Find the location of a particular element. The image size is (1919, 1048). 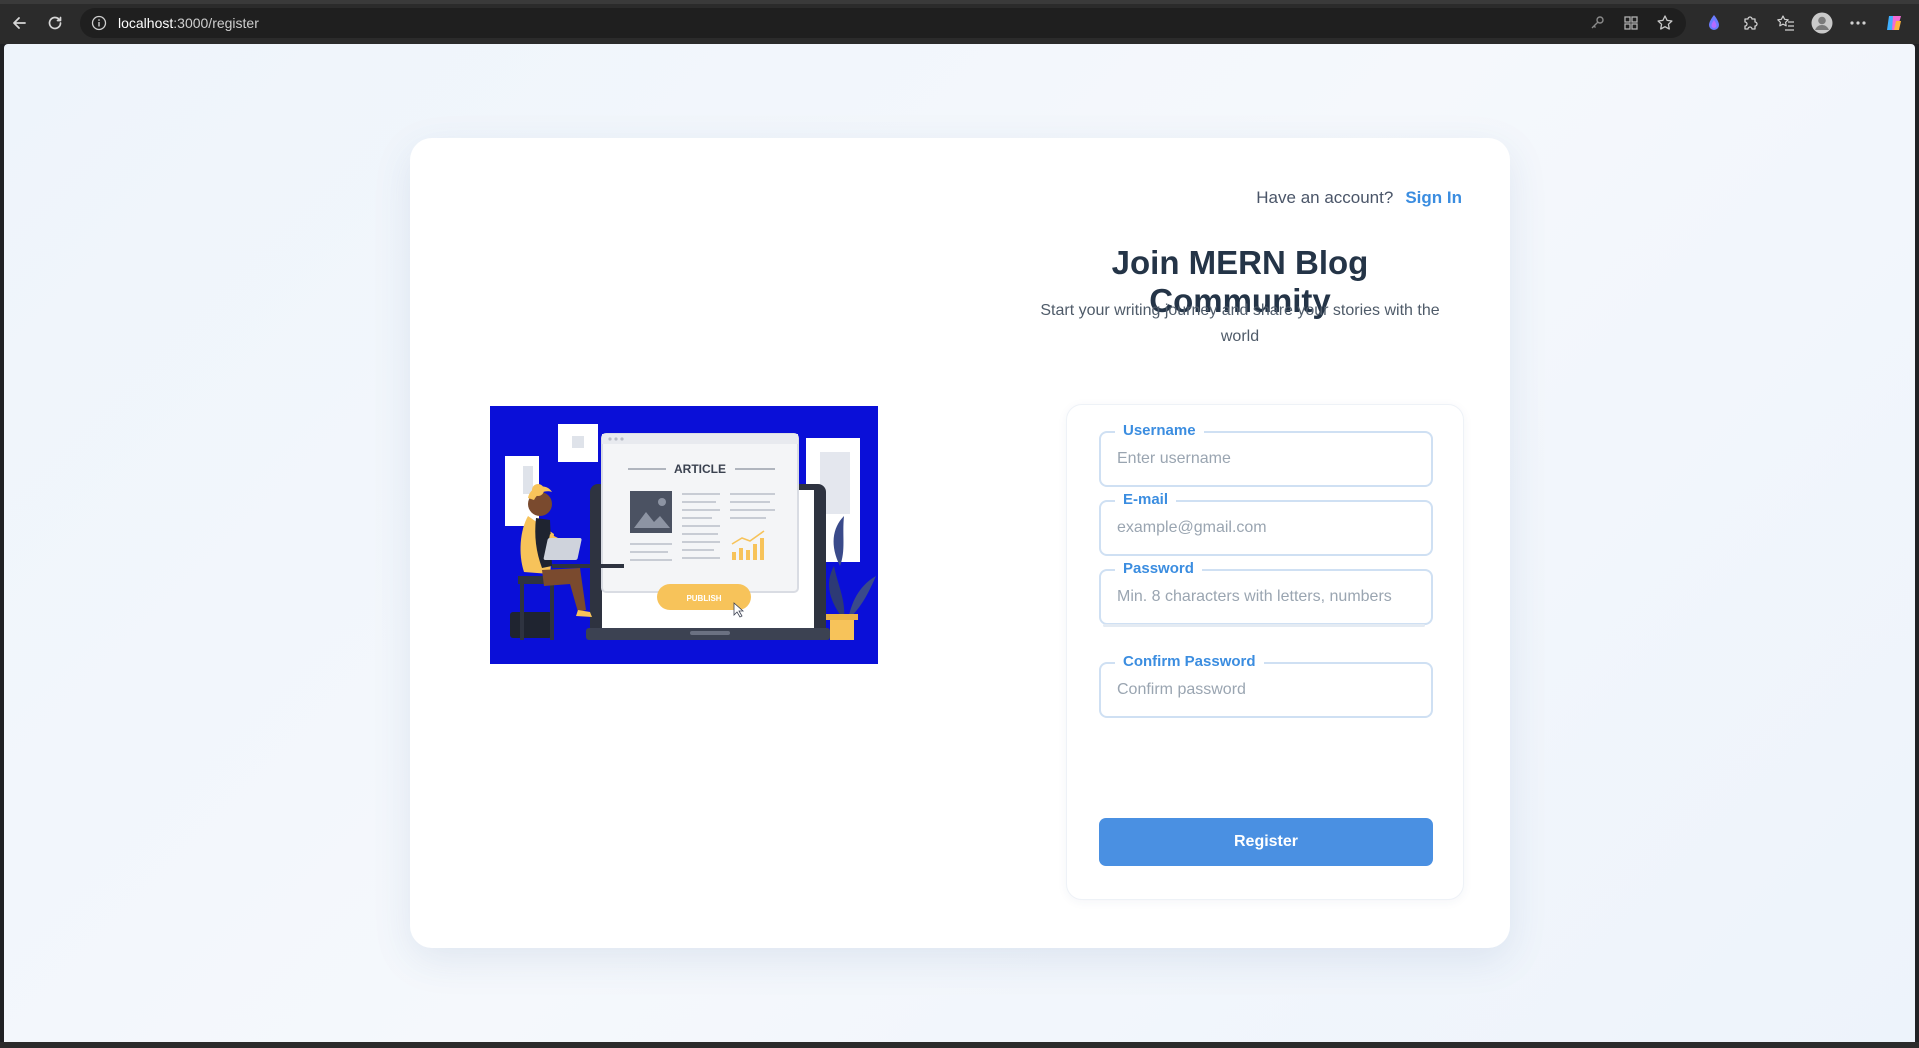

site-info-icon is located at coordinates (99, 23).